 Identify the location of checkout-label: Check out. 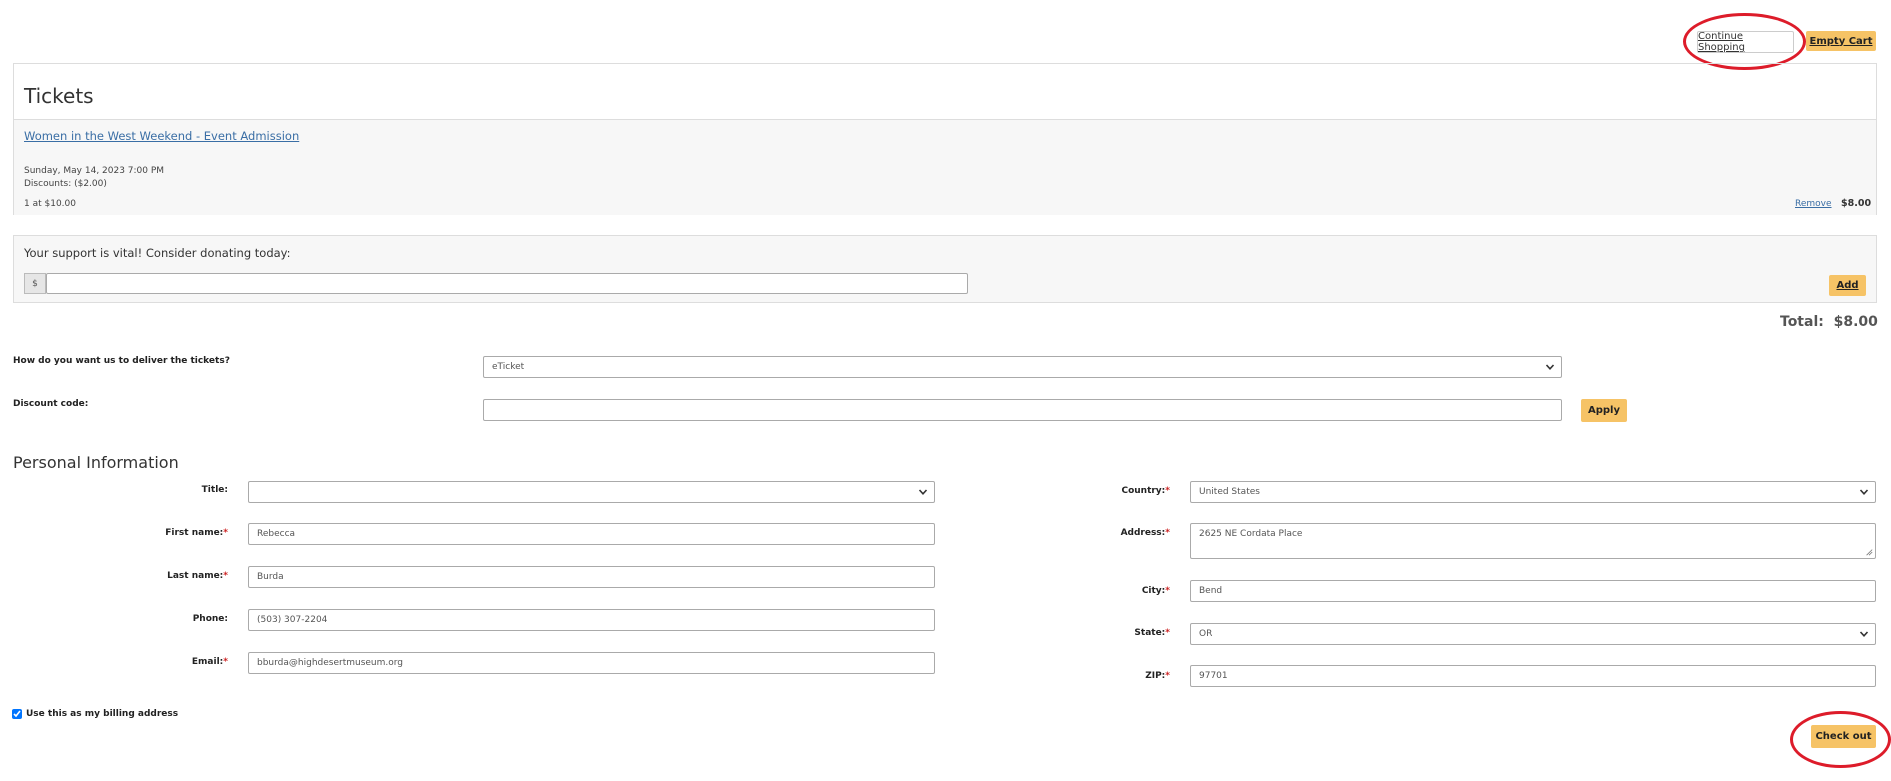
(1843, 736).